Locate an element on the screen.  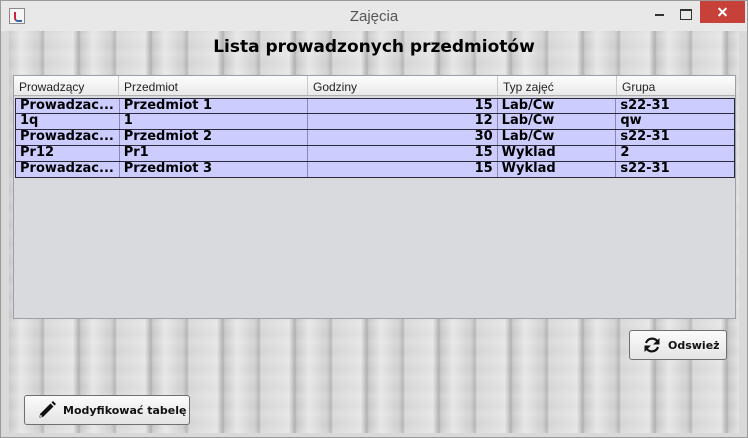
refresh-button-label: Odswież is located at coordinates (694, 345).